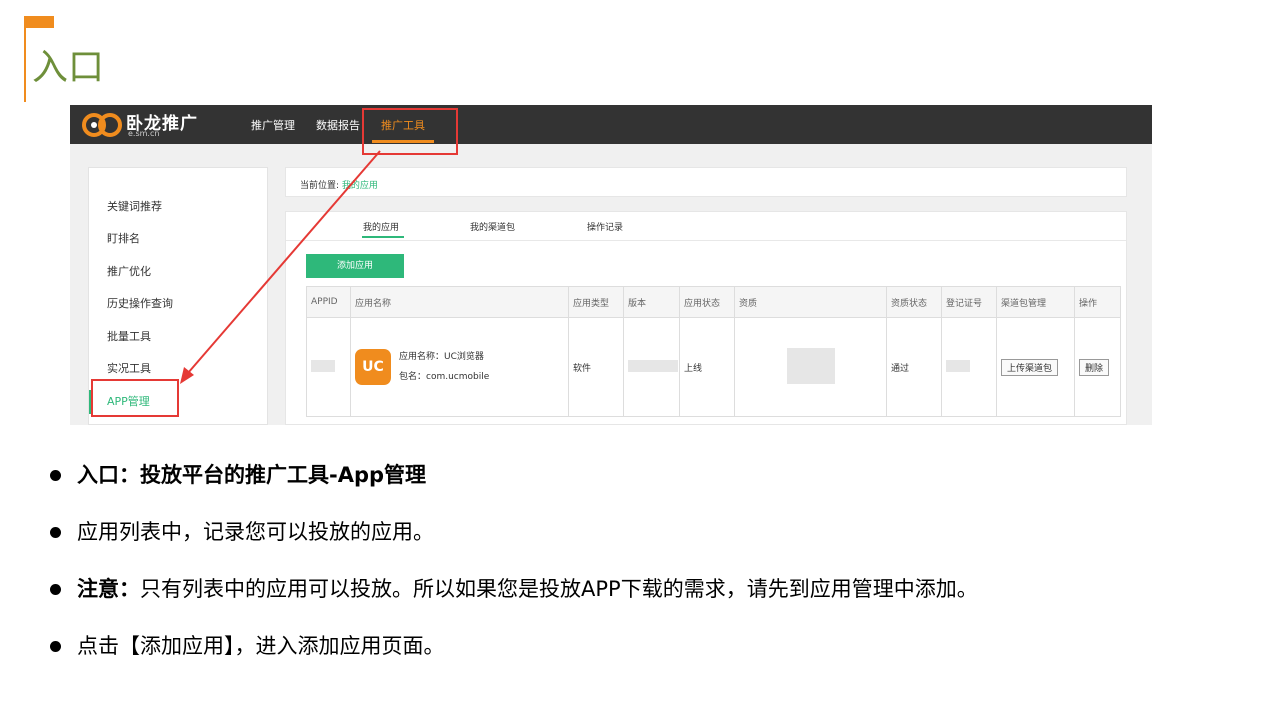  Describe the element at coordinates (280, 267) in the screenshot. I see `annotation-arrow` at that location.